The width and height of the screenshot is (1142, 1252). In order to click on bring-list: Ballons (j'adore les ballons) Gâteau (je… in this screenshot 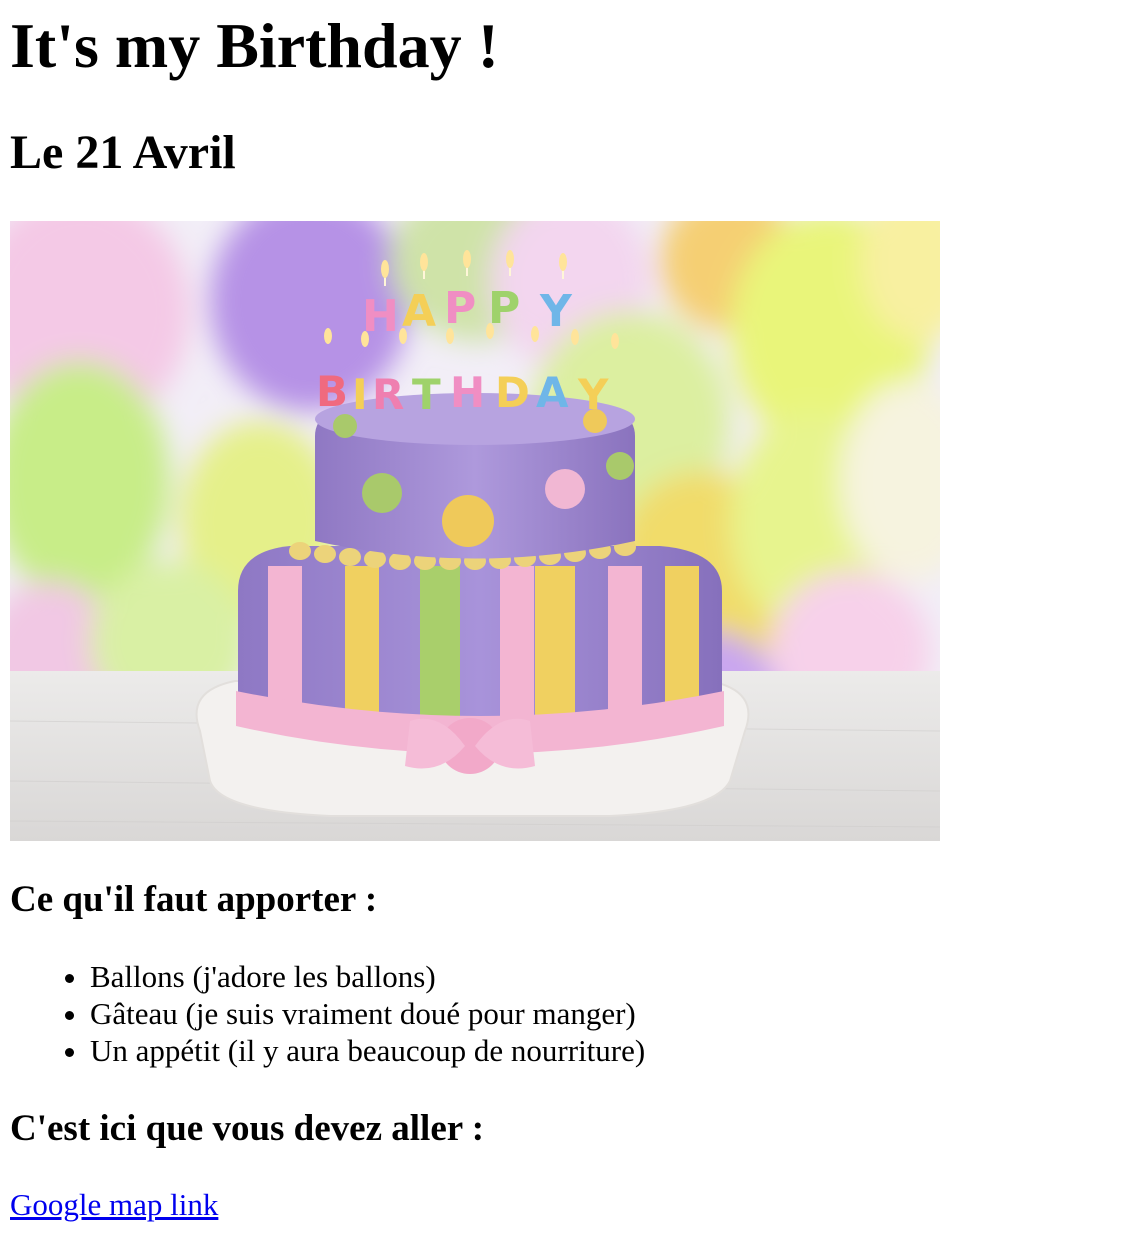, I will do `click(327, 1013)`.